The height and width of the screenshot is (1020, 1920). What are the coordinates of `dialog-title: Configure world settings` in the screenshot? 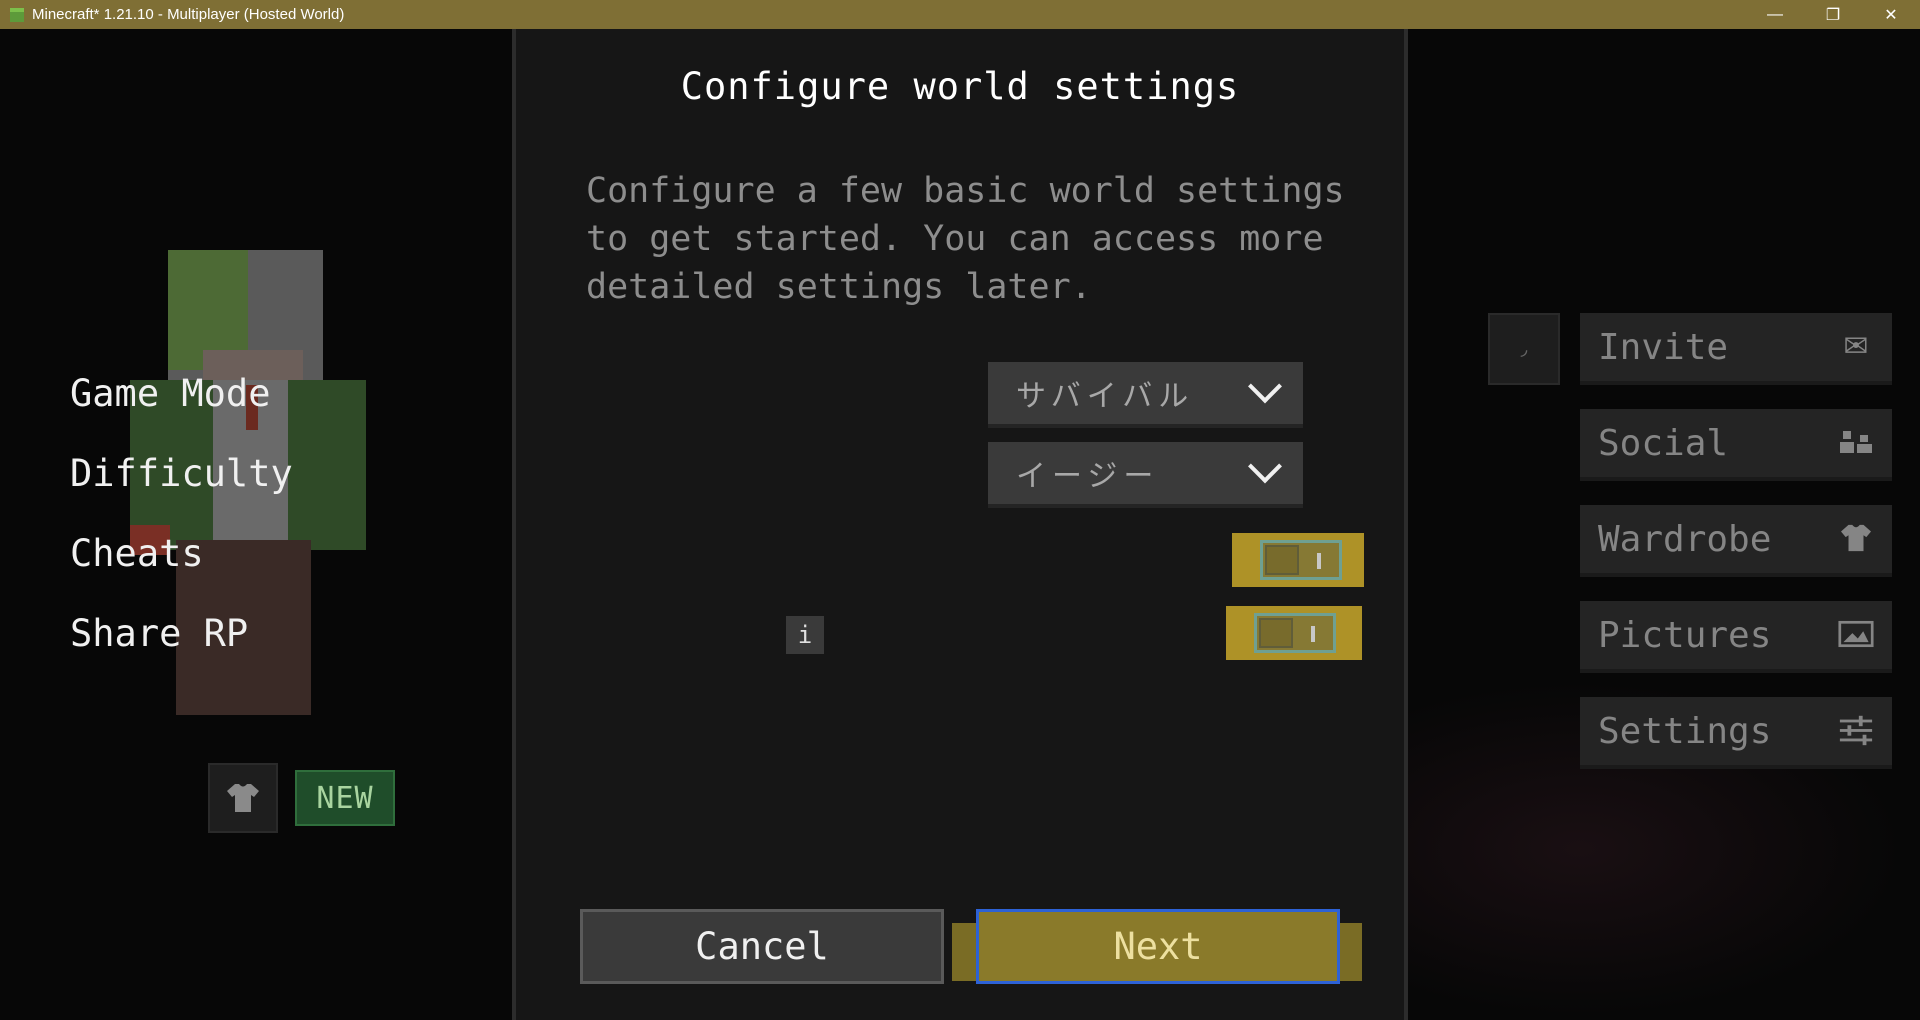 It's located at (960, 86).